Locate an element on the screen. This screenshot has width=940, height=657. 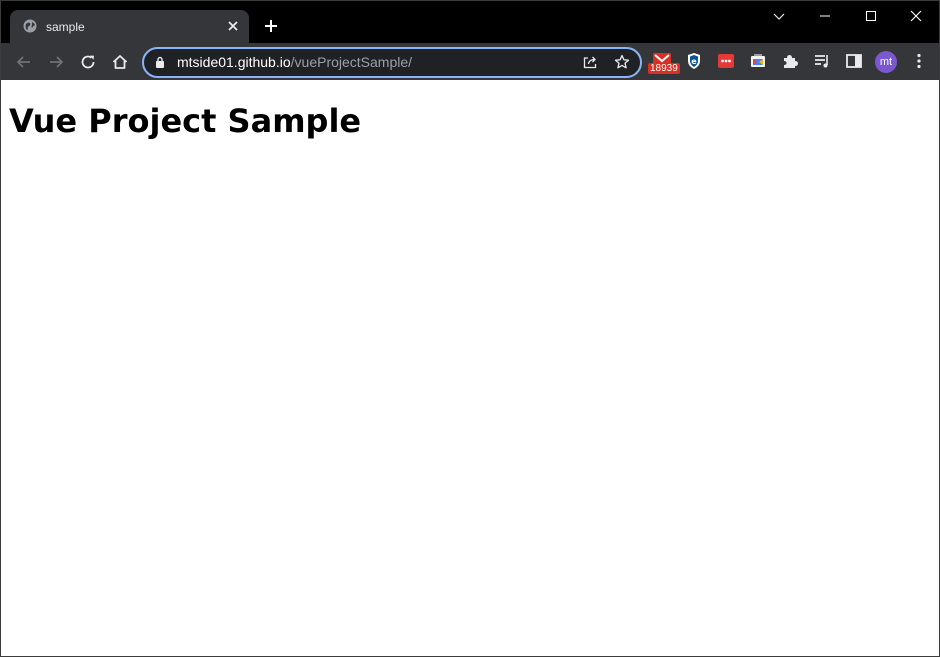
tab-search-button is located at coordinates (779, 16).